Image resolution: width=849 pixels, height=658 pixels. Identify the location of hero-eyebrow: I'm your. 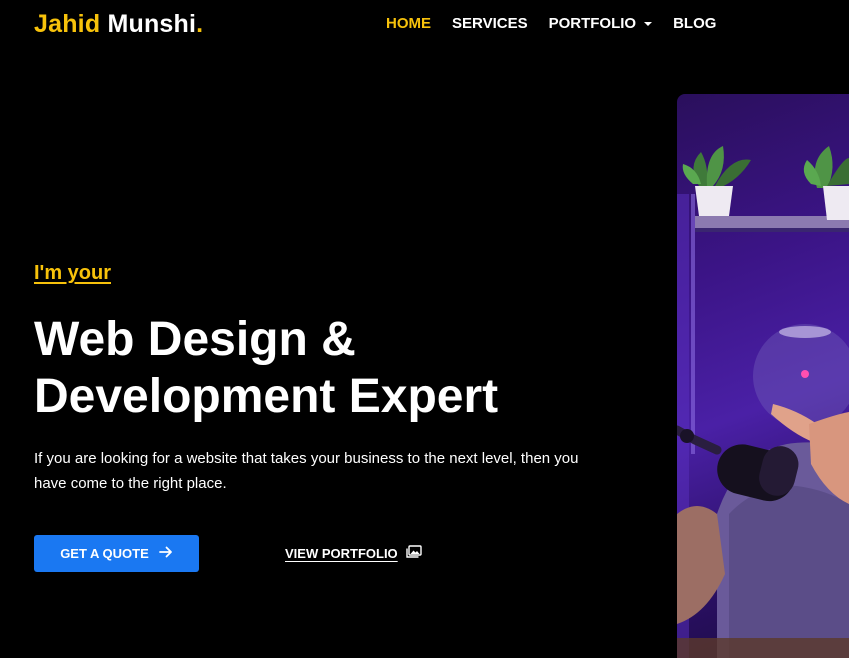
(72, 273).